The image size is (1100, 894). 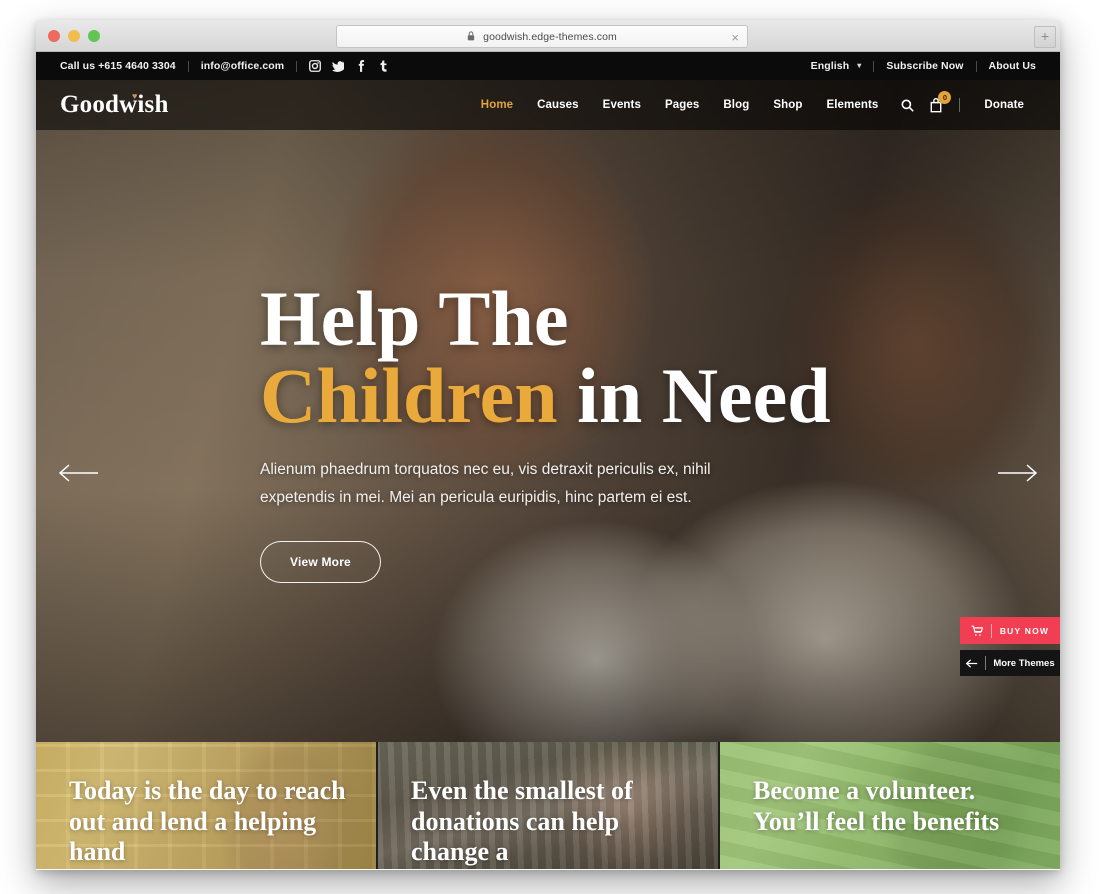 I want to click on instagram-icon, so click(x=315, y=66).